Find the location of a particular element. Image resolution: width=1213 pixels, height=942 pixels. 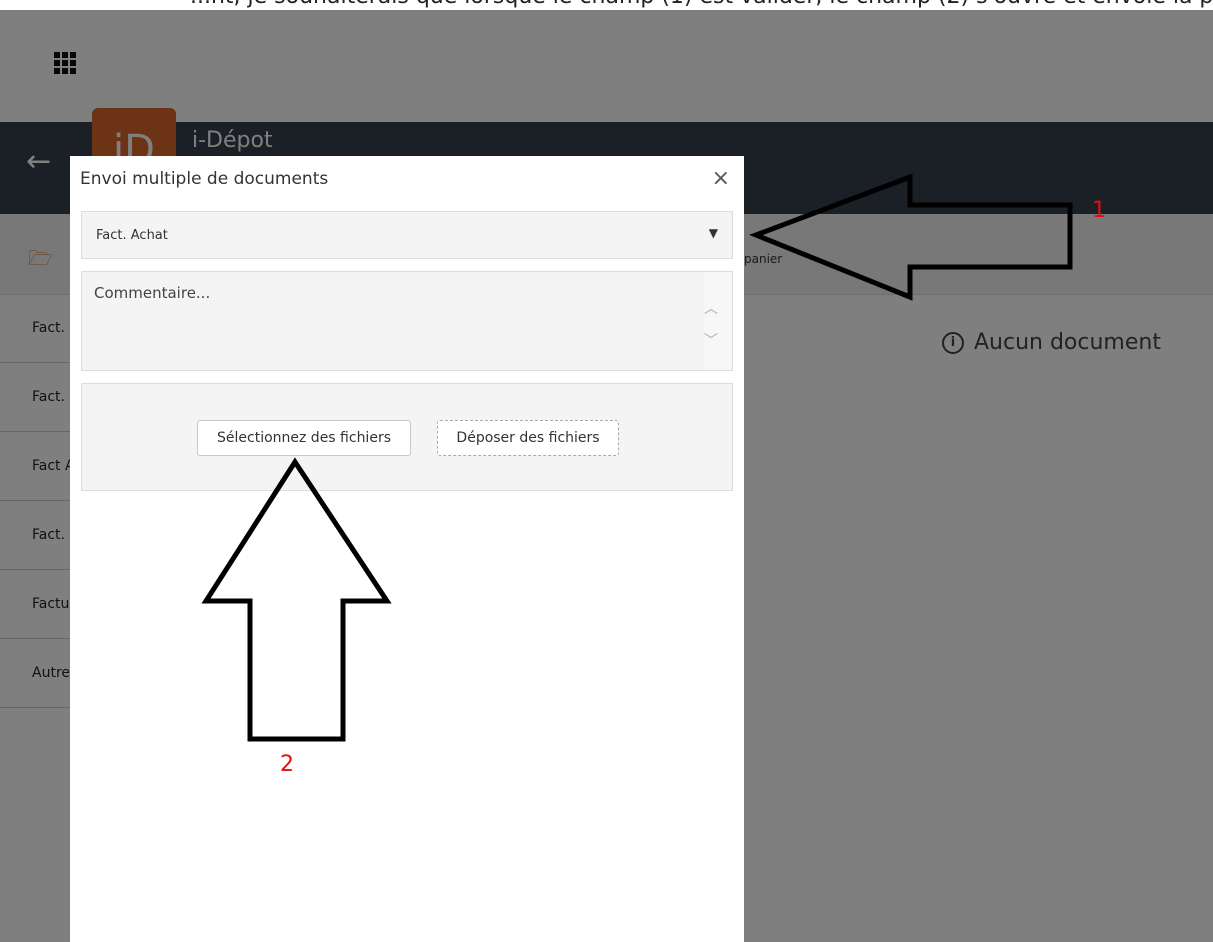

info-icon: i is located at coordinates (953, 343).